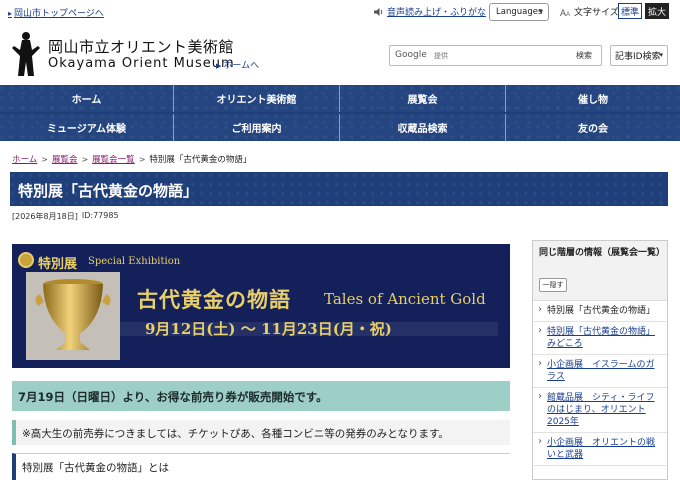 The image size is (680, 480). Describe the element at coordinates (657, 11) in the screenshot. I see `text-size-large-button: 拡大` at that location.